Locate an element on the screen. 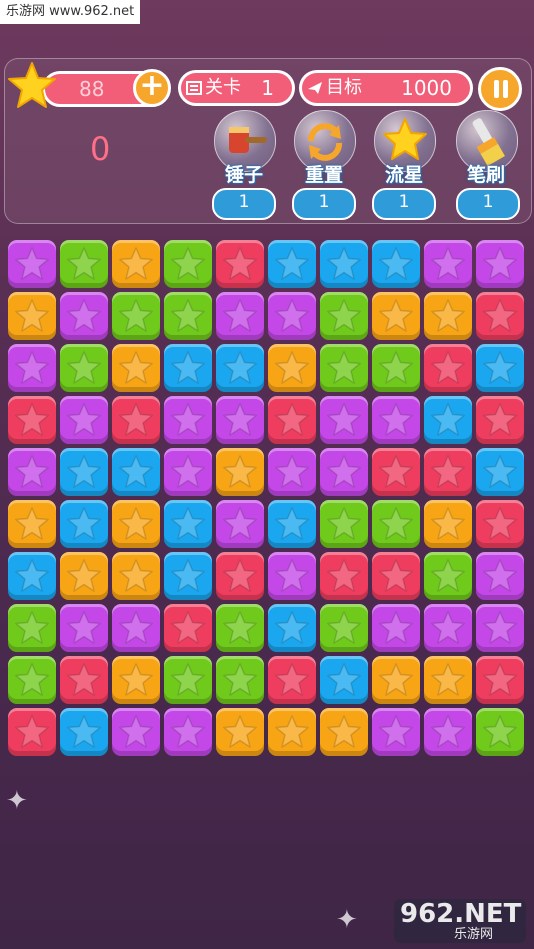 This screenshot has width=534, height=949. pause-button is located at coordinates (500, 89).